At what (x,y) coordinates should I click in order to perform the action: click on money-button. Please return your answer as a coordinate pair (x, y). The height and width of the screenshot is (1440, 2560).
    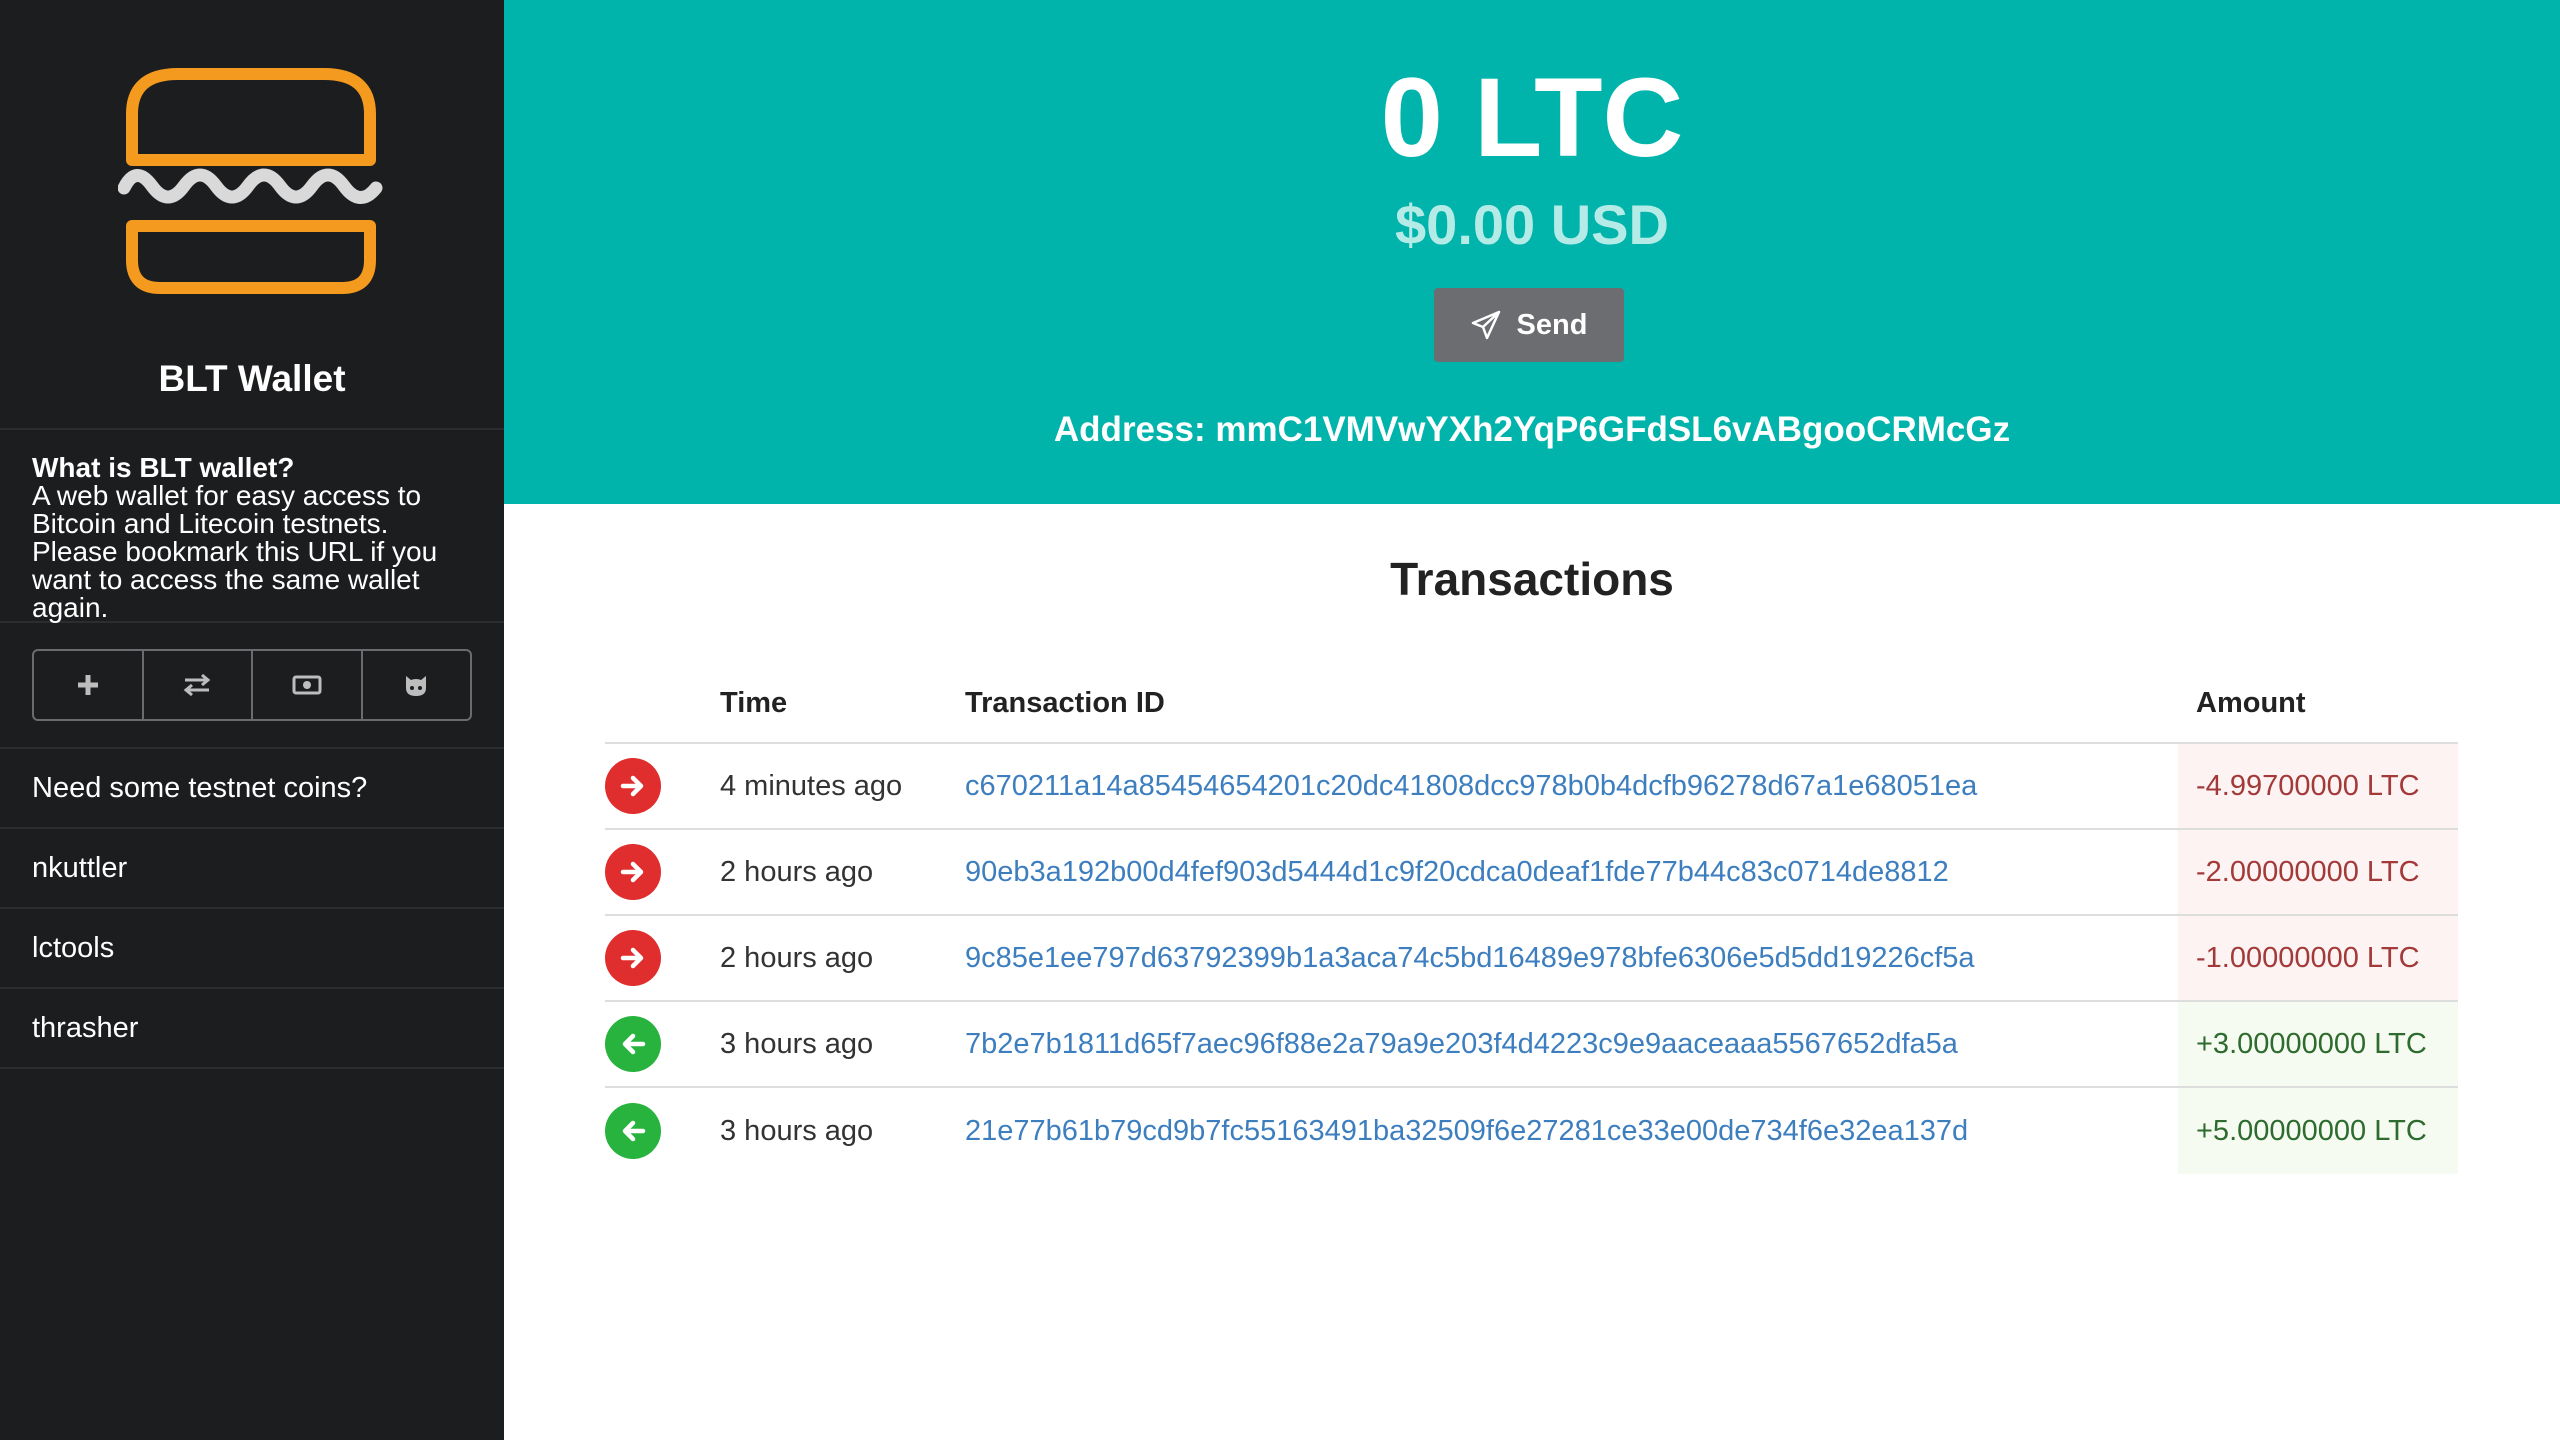
    Looking at the image, I should click on (308, 685).